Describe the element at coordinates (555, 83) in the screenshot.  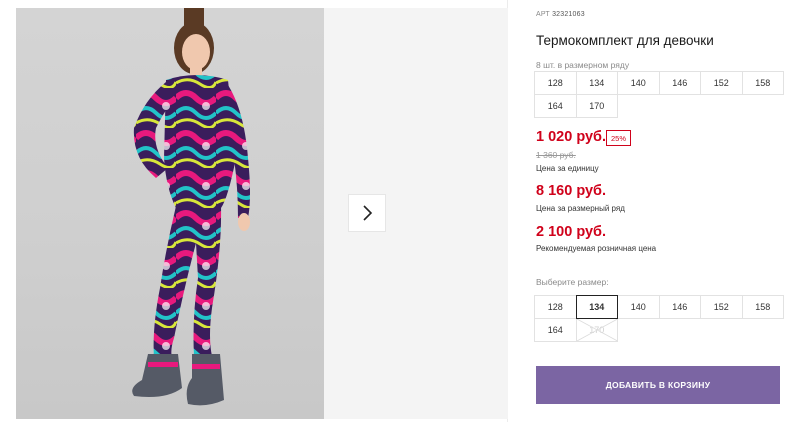
I see `size-row-cell: 128` at that location.